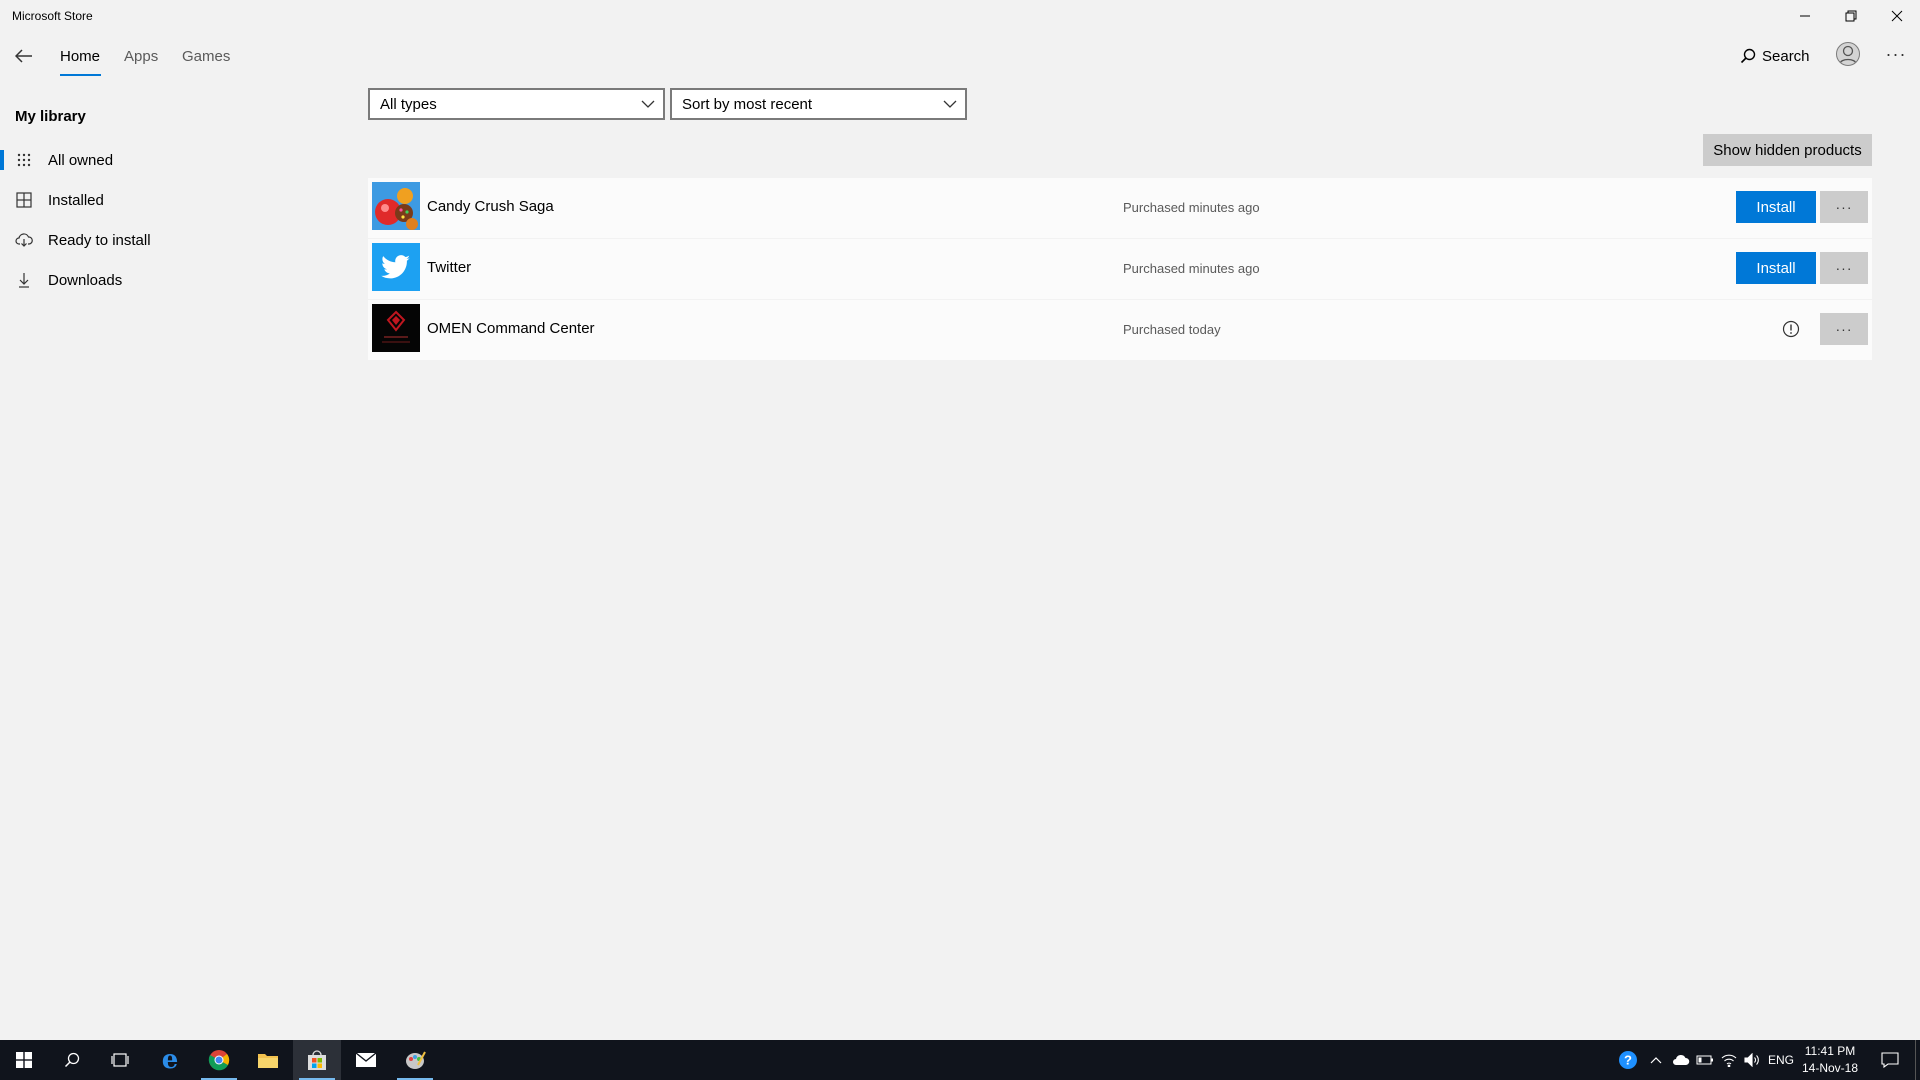 This screenshot has height=1080, width=1920. I want to click on cloud-download-icon, so click(24, 240).